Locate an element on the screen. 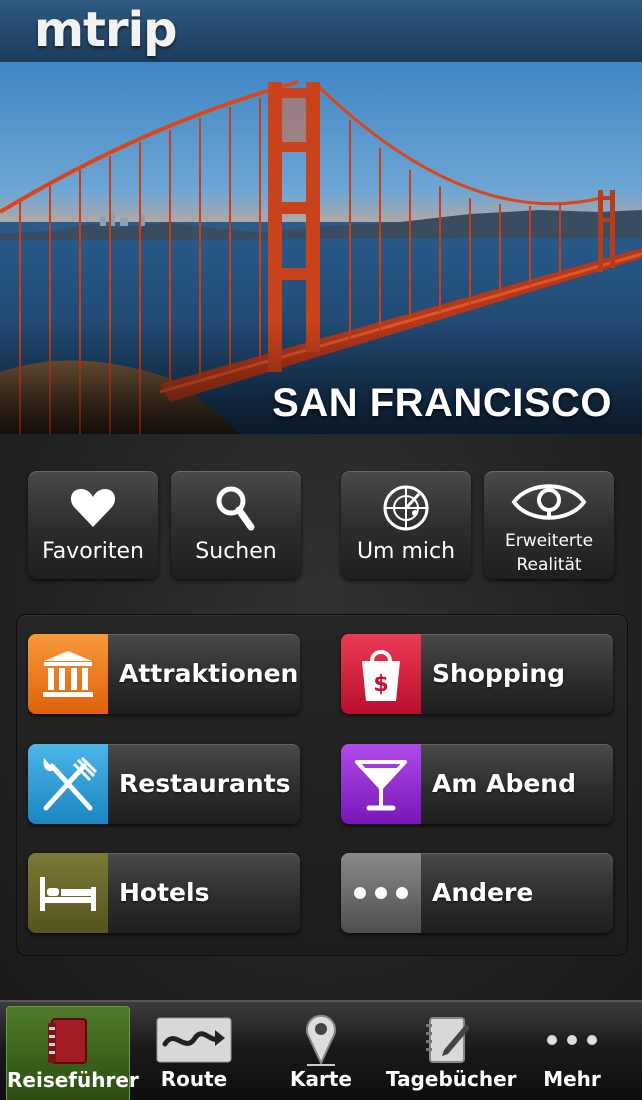 The image size is (642, 1100). tab-route-label: Route is located at coordinates (194, 1079).